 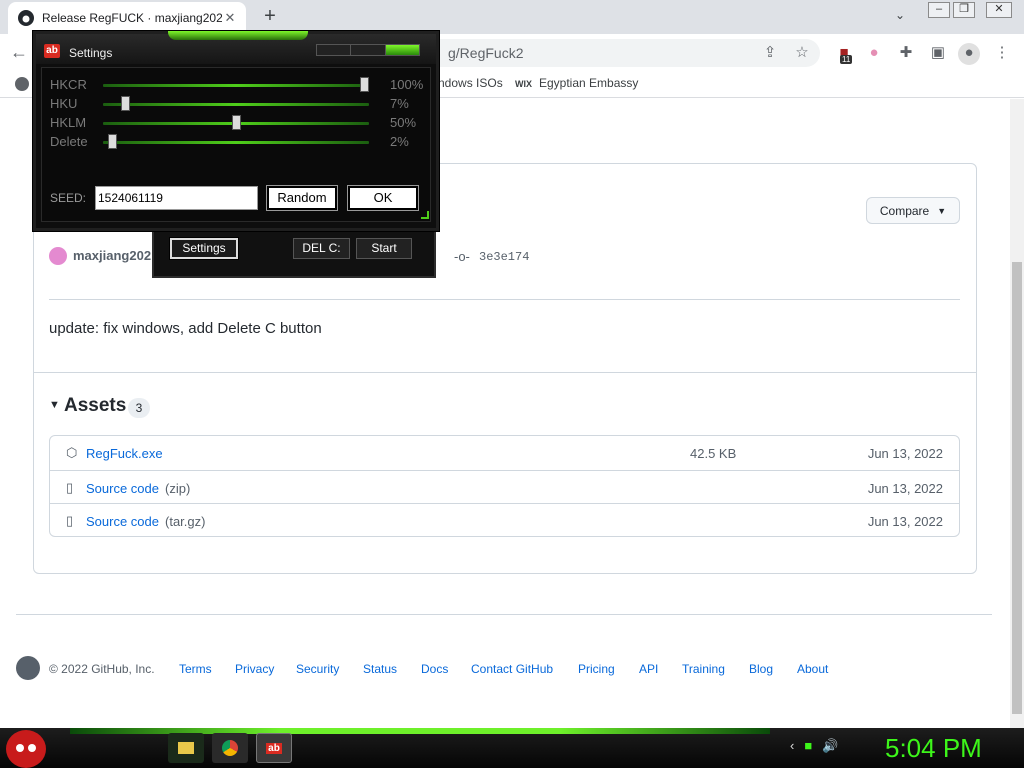 I want to click on system-tray: ‹ ■ 🔊, so click(x=814, y=746).